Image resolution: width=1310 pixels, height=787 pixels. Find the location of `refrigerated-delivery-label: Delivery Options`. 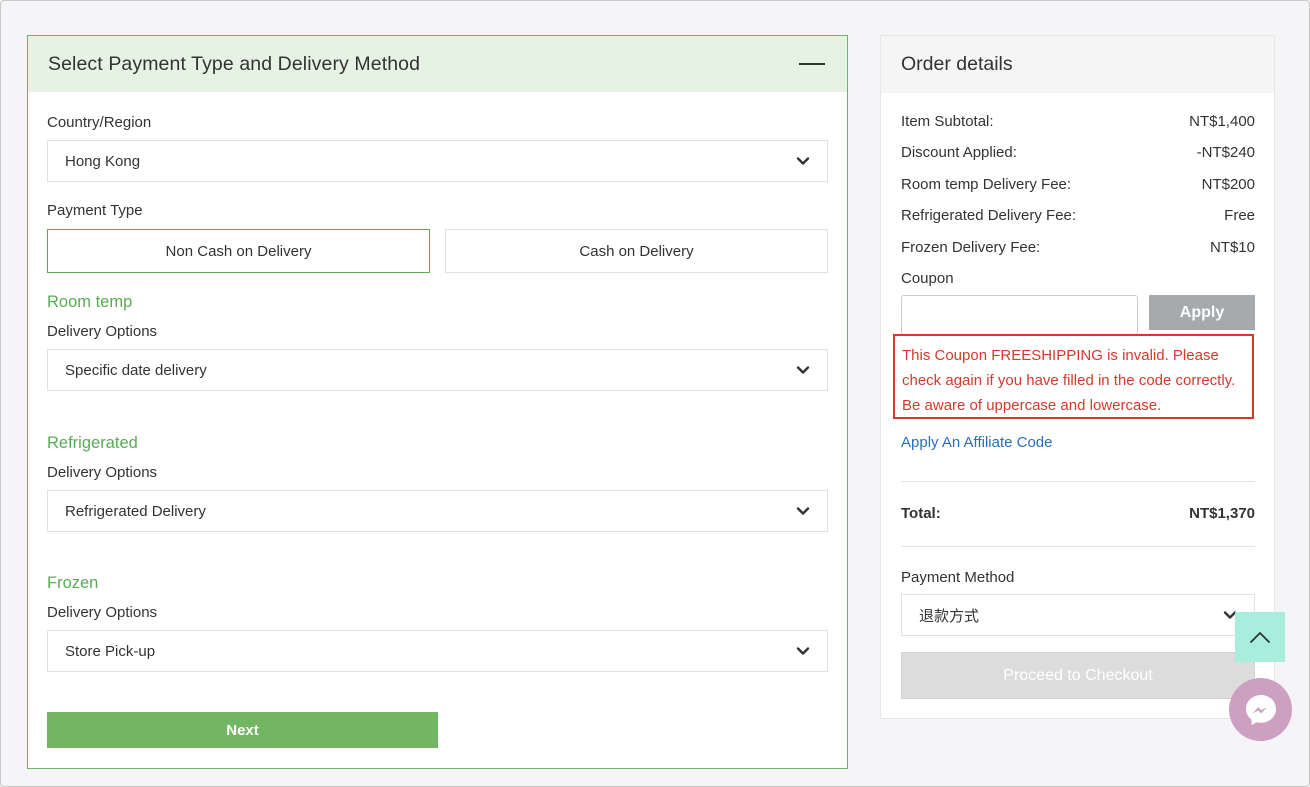

refrigerated-delivery-label: Delivery Options is located at coordinates (102, 472).